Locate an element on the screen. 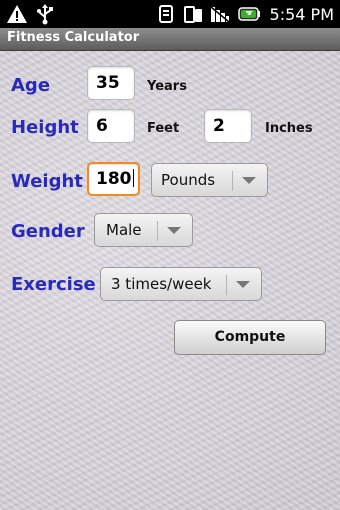 The width and height of the screenshot is (340, 510). usb-icon is located at coordinates (45, 14).